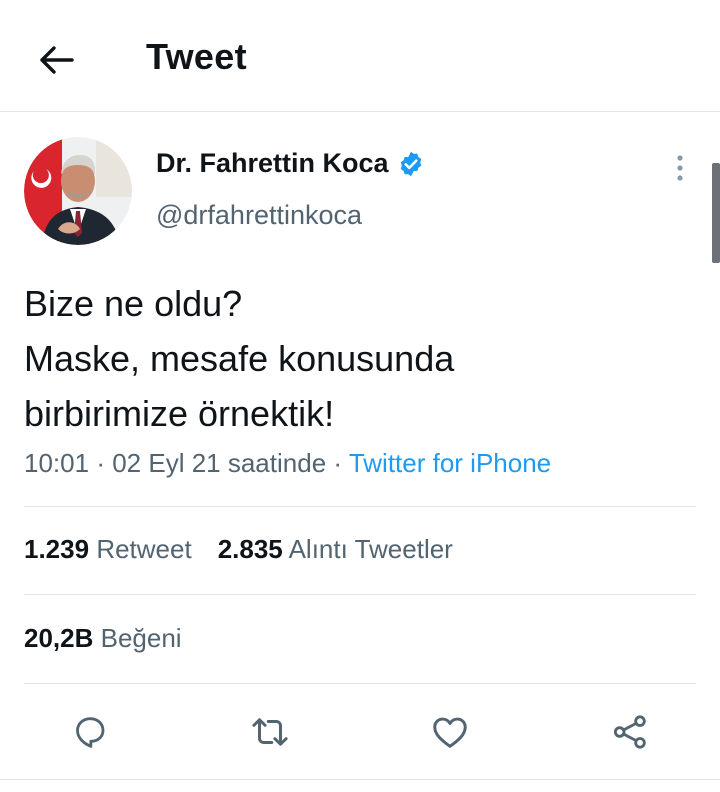 Image resolution: width=720 pixels, height=792 pixels. What do you see at coordinates (141, 638) in the screenshot?
I see `likes-label: Beğeni` at bounding box center [141, 638].